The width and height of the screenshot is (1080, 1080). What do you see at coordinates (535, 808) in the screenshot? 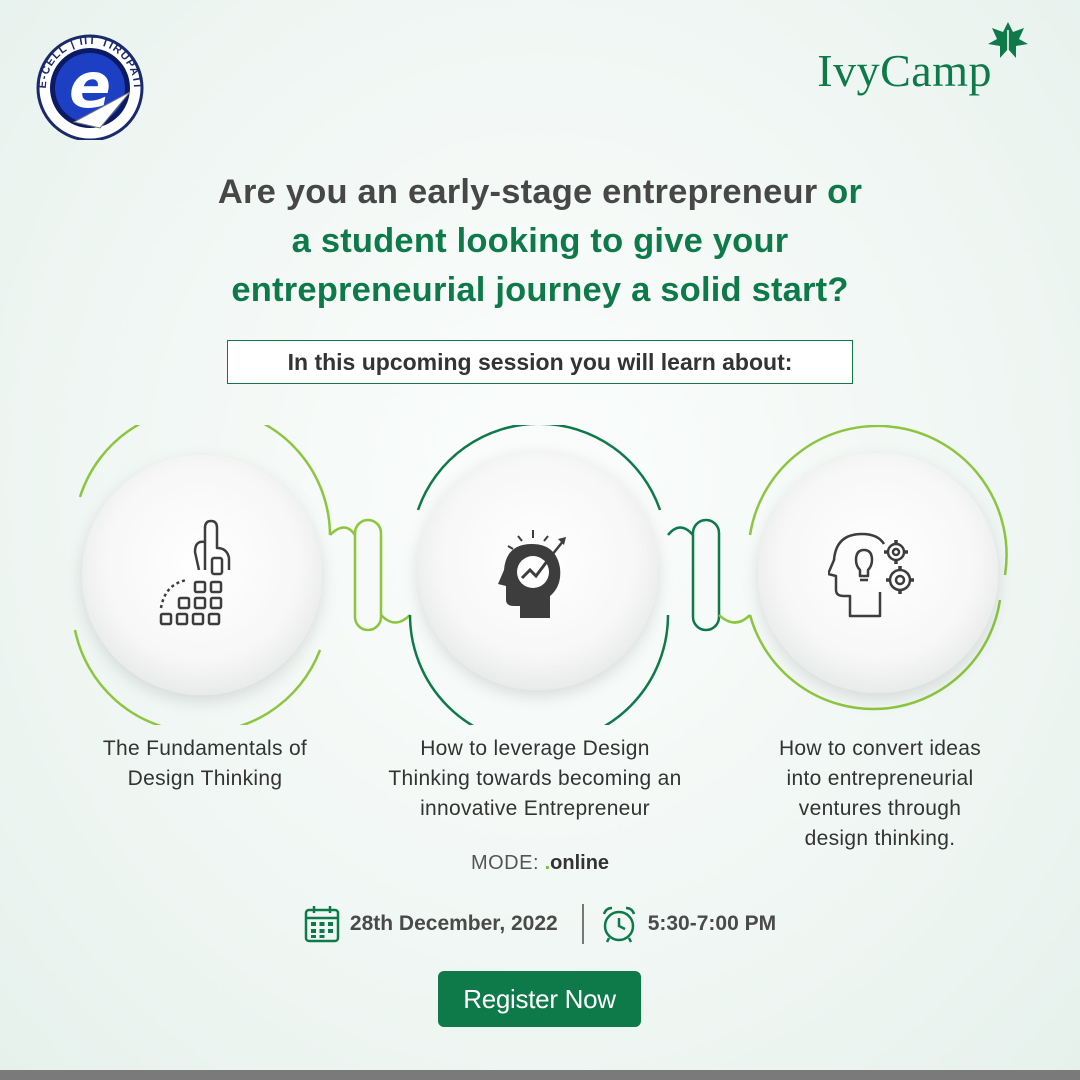
I see `topic-2-line-3: innovative Entrepreneur` at bounding box center [535, 808].